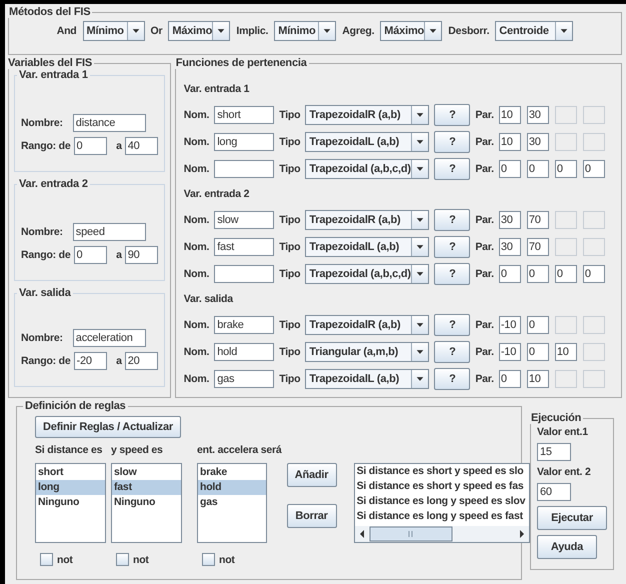  What do you see at coordinates (232, 502) in the screenshot?
I see `list-item: gas` at bounding box center [232, 502].